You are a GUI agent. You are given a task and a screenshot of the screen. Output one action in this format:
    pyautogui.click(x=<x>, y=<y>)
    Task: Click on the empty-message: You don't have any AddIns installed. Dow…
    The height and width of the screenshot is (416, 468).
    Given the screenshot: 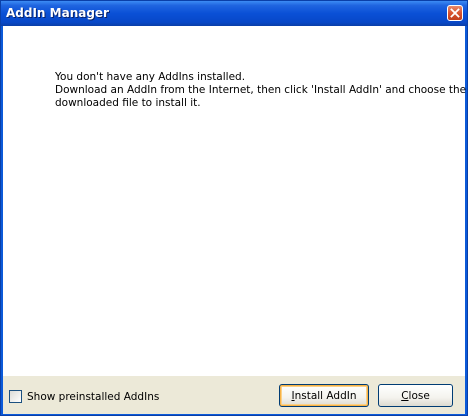 What is the action you would take?
    pyautogui.click(x=261, y=90)
    